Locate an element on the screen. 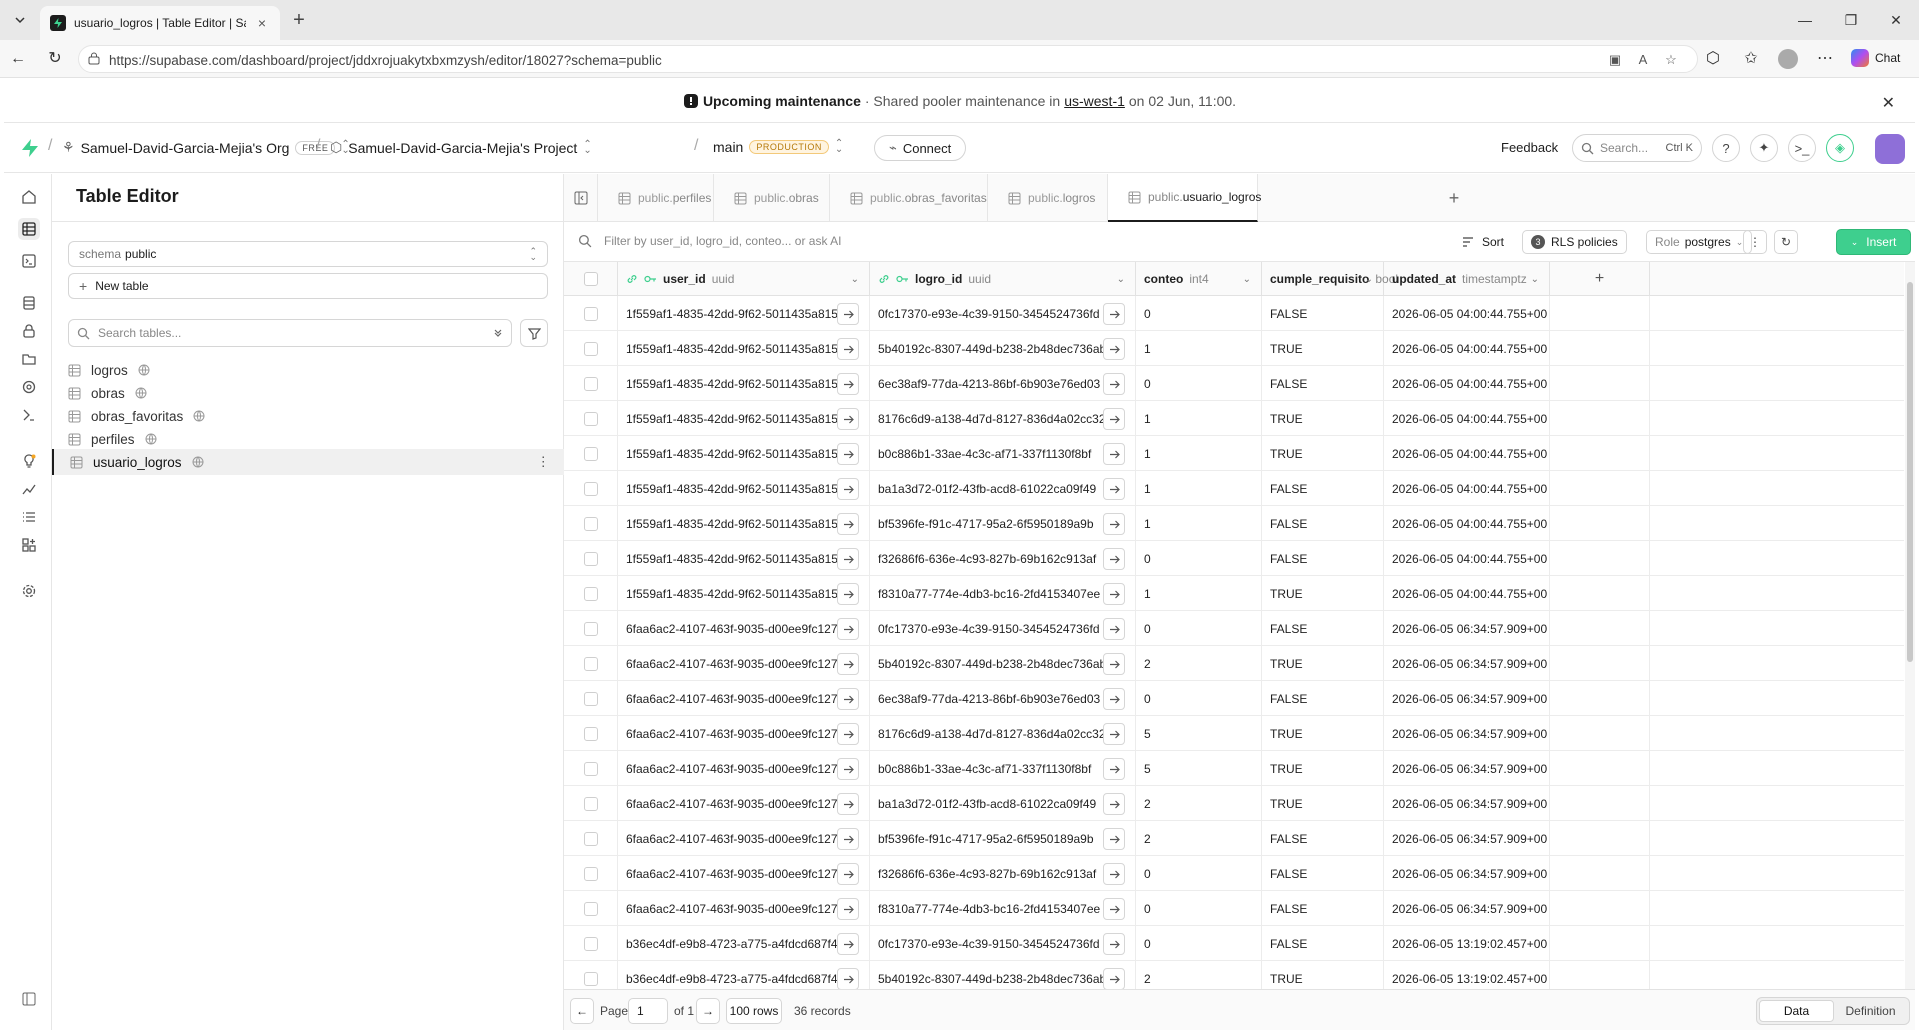 This screenshot has height=1030, width=1919. view-definition-tab: Definition is located at coordinates (1870, 1011).